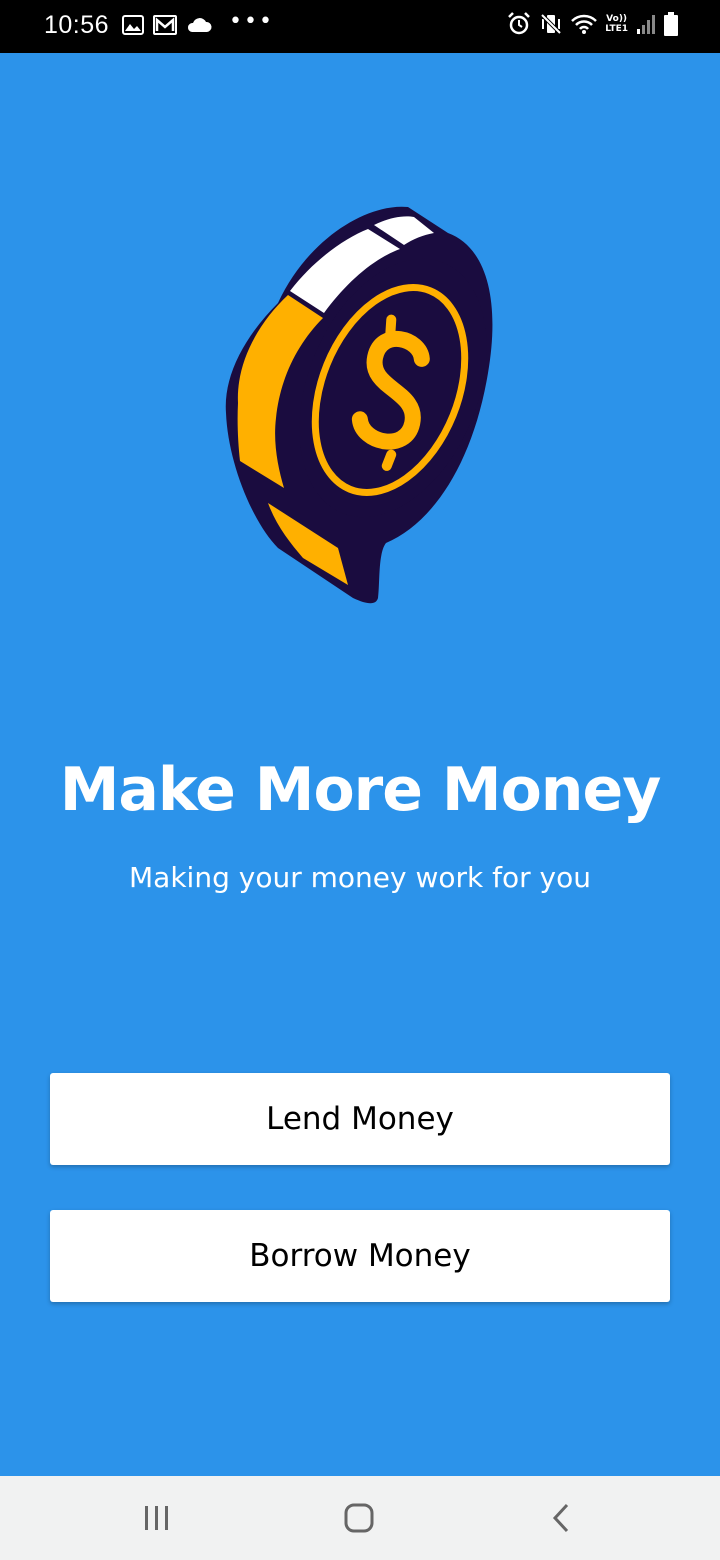  I want to click on borrow-money-label: Borrow Money, so click(360, 1256).